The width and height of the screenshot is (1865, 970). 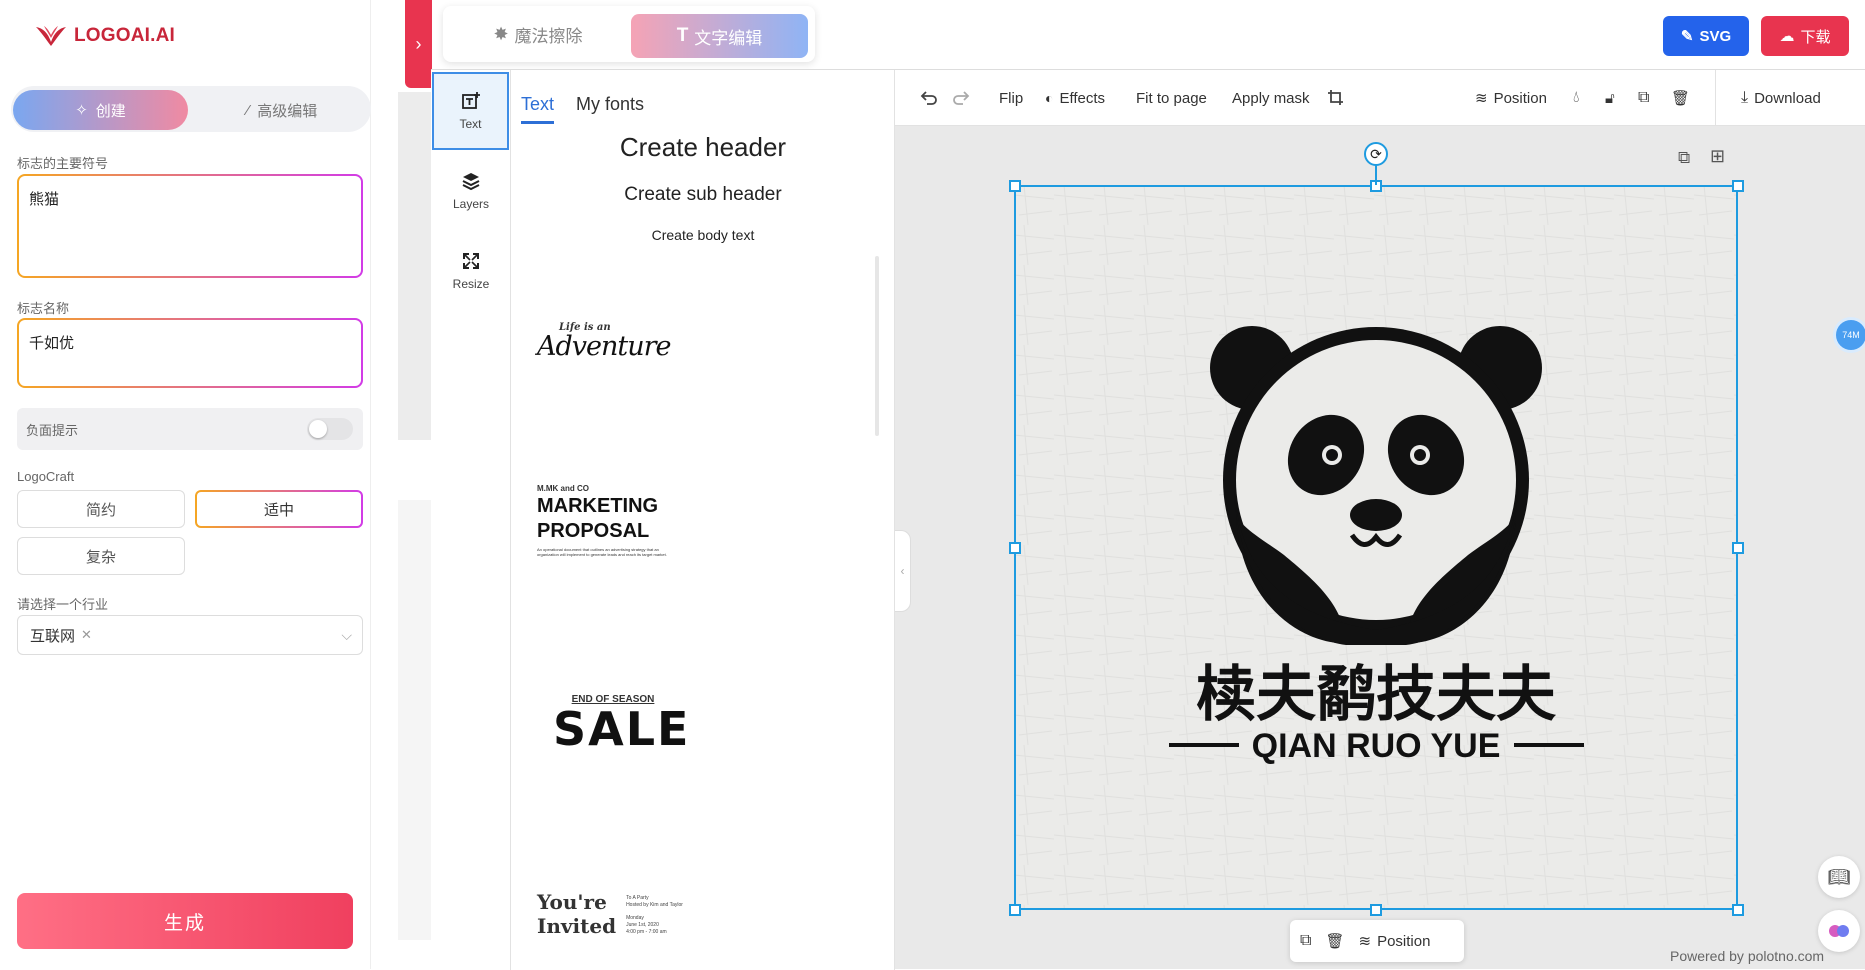 What do you see at coordinates (101, 509) in the screenshot?
I see `craft-option-simple: 简约` at bounding box center [101, 509].